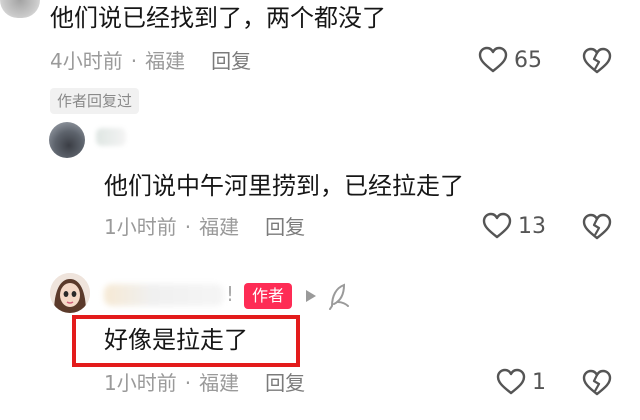  Describe the element at coordinates (539, 382) in the screenshot. I see `like-count: 1` at that location.